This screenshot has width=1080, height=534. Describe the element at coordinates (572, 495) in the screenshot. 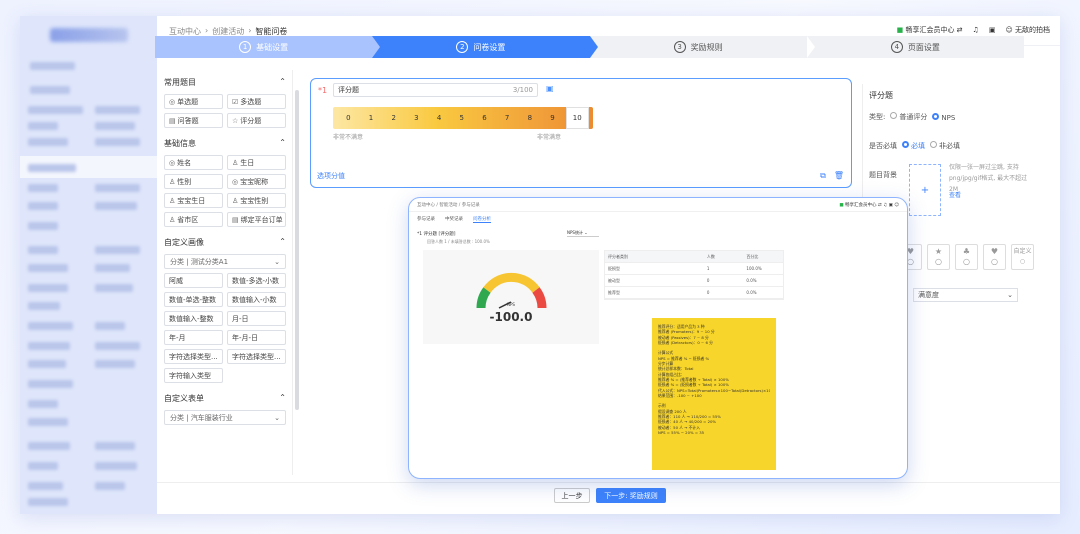

I see `prev-button: 上一步` at that location.